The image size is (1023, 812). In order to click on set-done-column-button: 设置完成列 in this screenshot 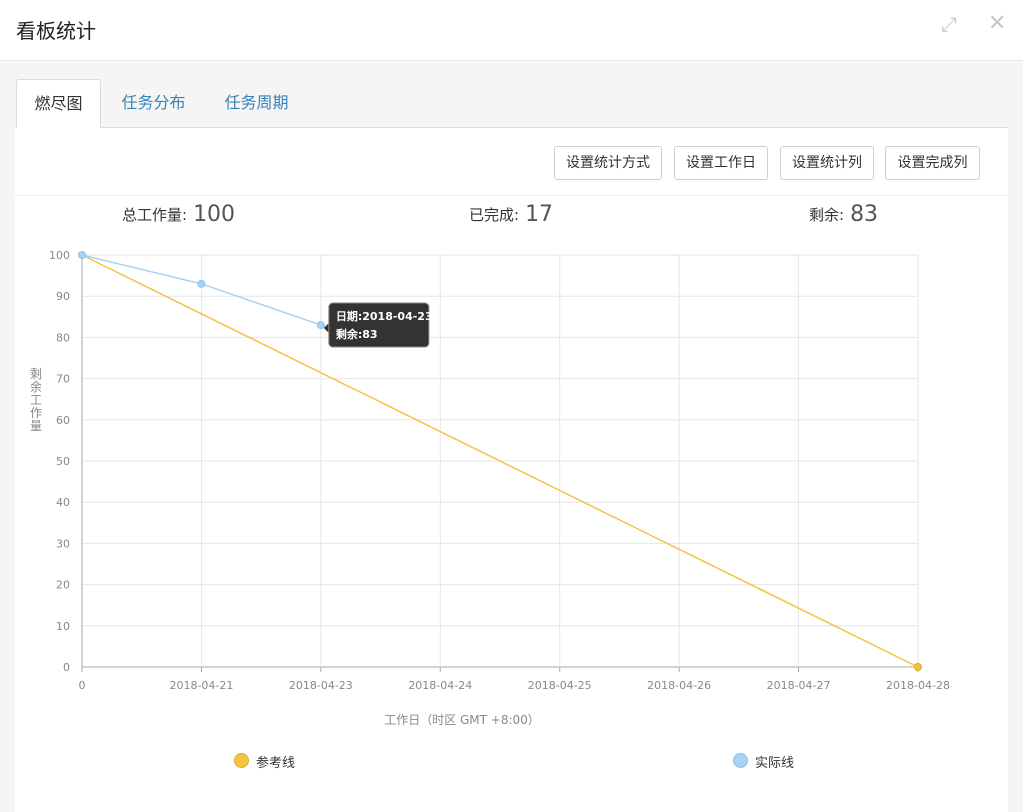, I will do `click(932, 163)`.